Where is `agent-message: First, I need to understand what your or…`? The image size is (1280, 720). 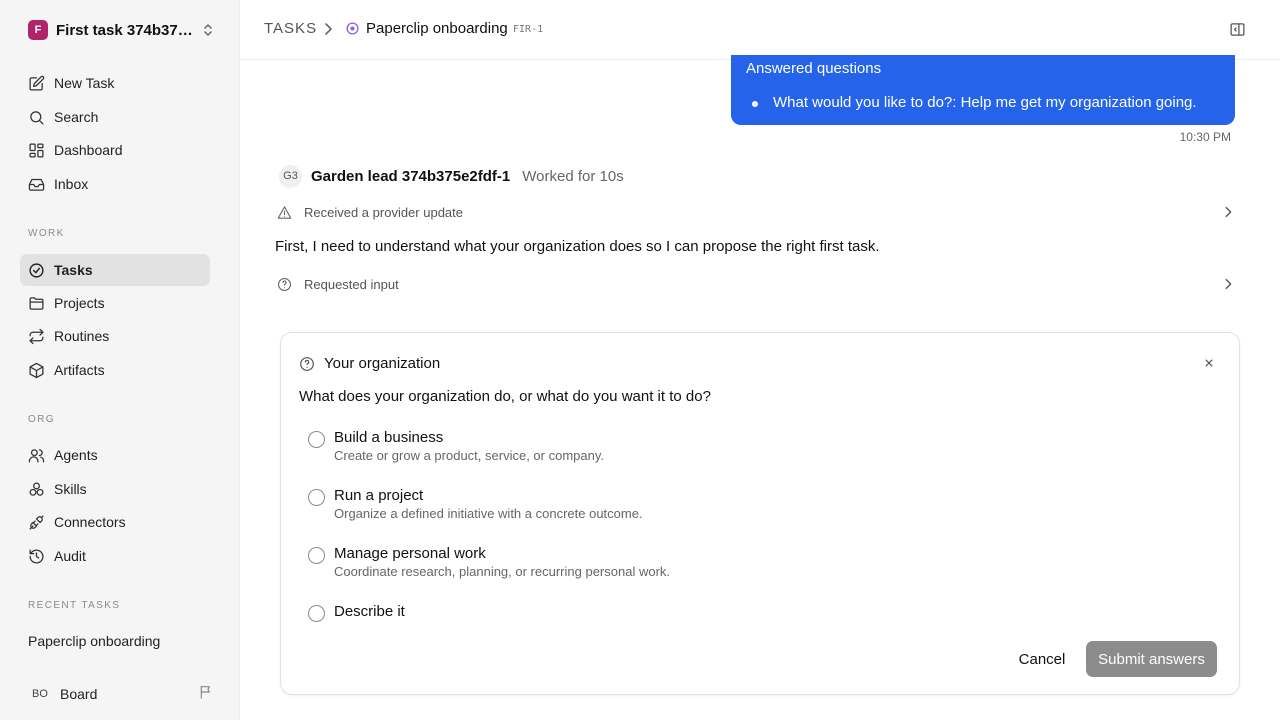 agent-message: First, I need to understand what your or… is located at coordinates (577, 246).